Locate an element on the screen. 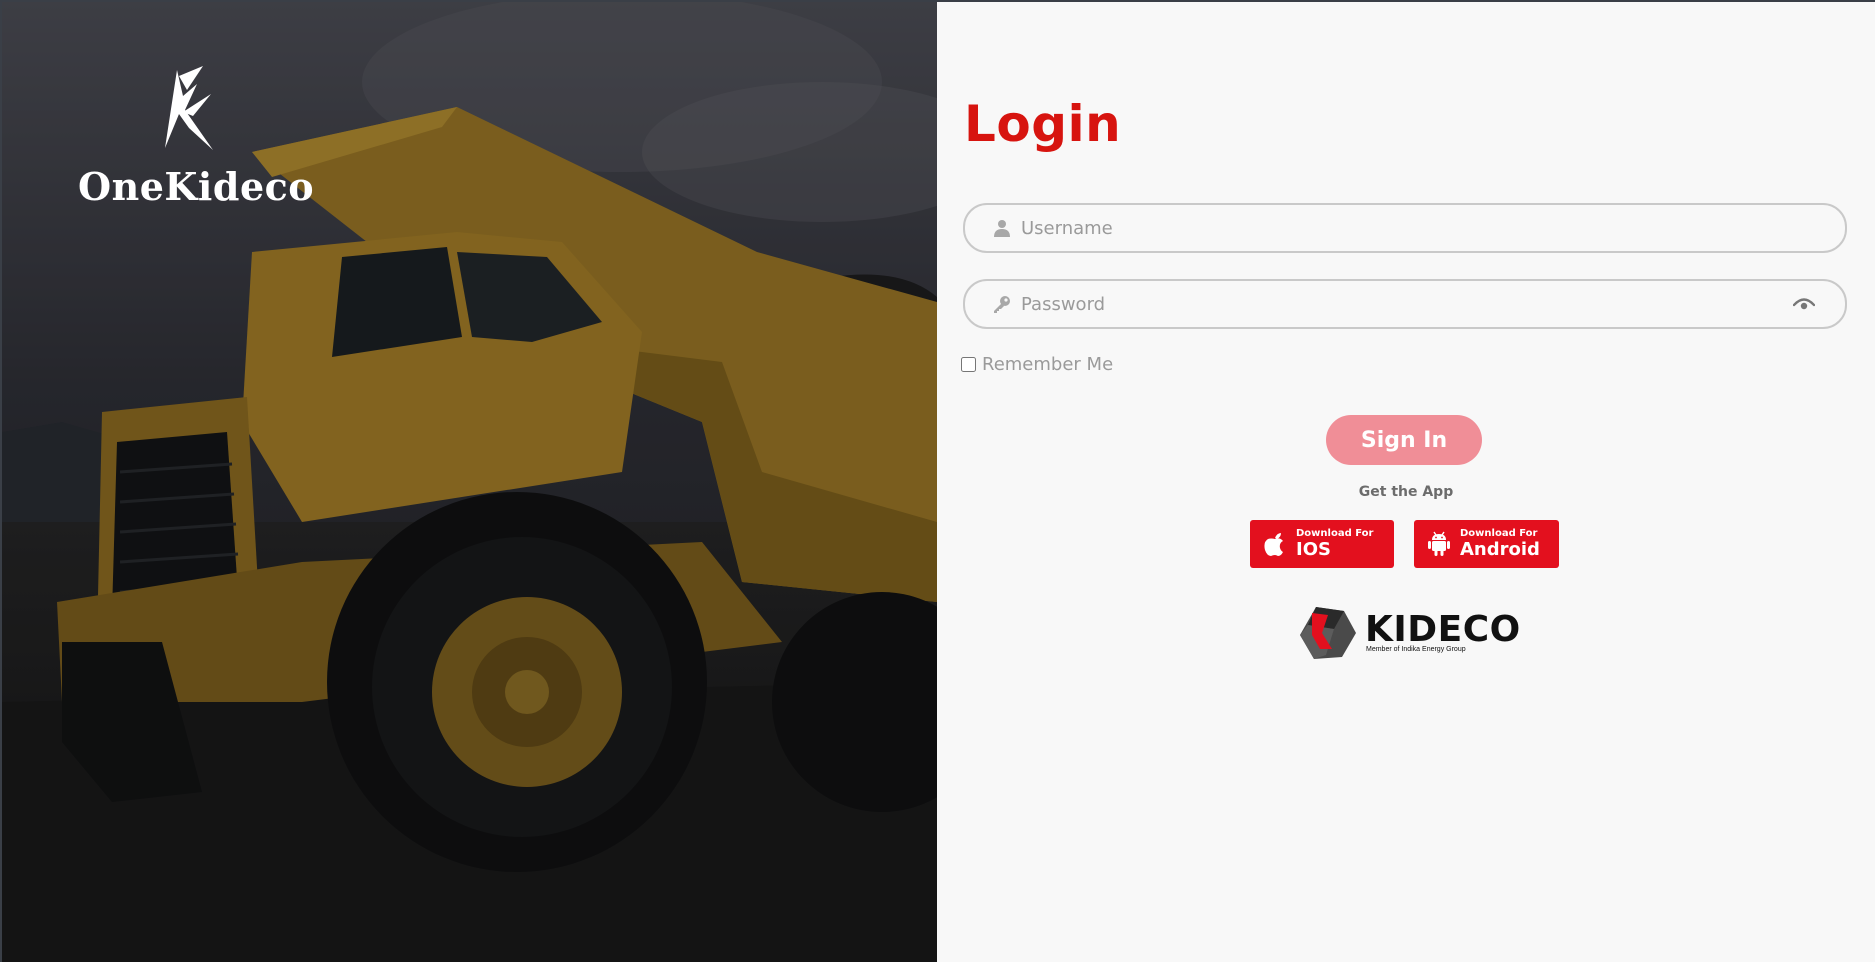  brand-name: OneKideco is located at coordinates (196, 186).